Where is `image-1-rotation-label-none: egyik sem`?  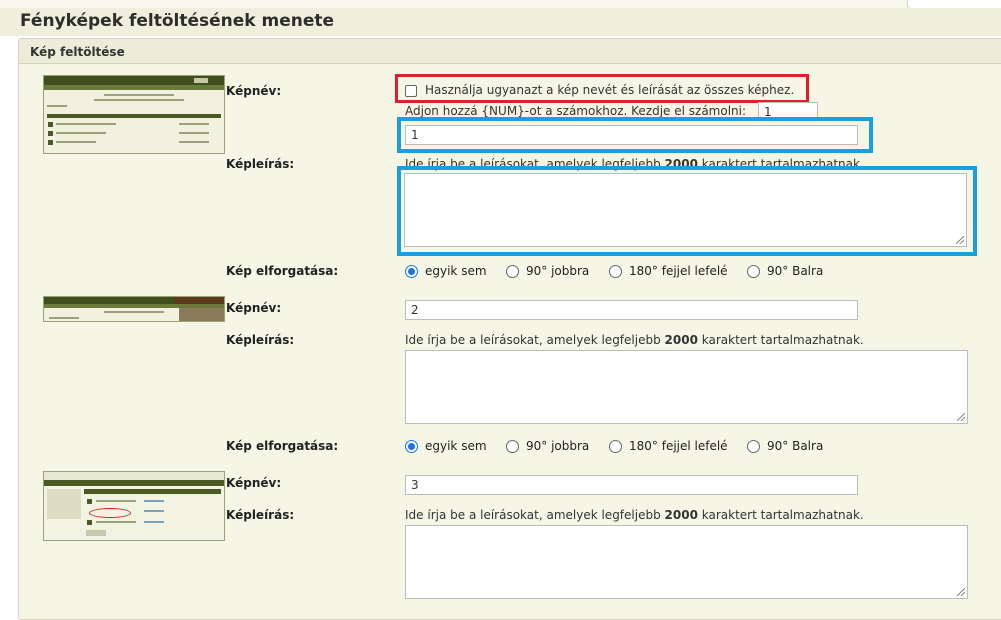
image-1-rotation-label-none: egyik sem is located at coordinates (456, 271).